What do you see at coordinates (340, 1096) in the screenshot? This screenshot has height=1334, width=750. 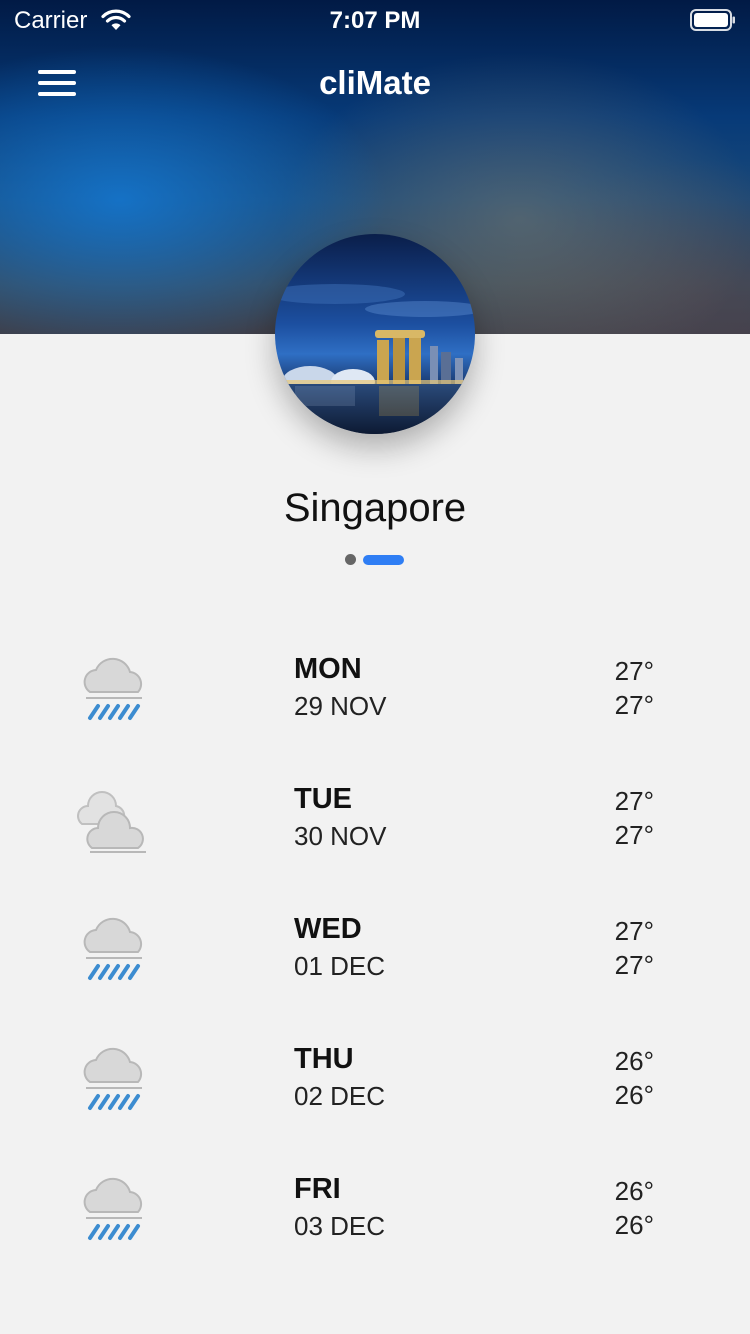 I see `forecast-date: 02 DEC` at bounding box center [340, 1096].